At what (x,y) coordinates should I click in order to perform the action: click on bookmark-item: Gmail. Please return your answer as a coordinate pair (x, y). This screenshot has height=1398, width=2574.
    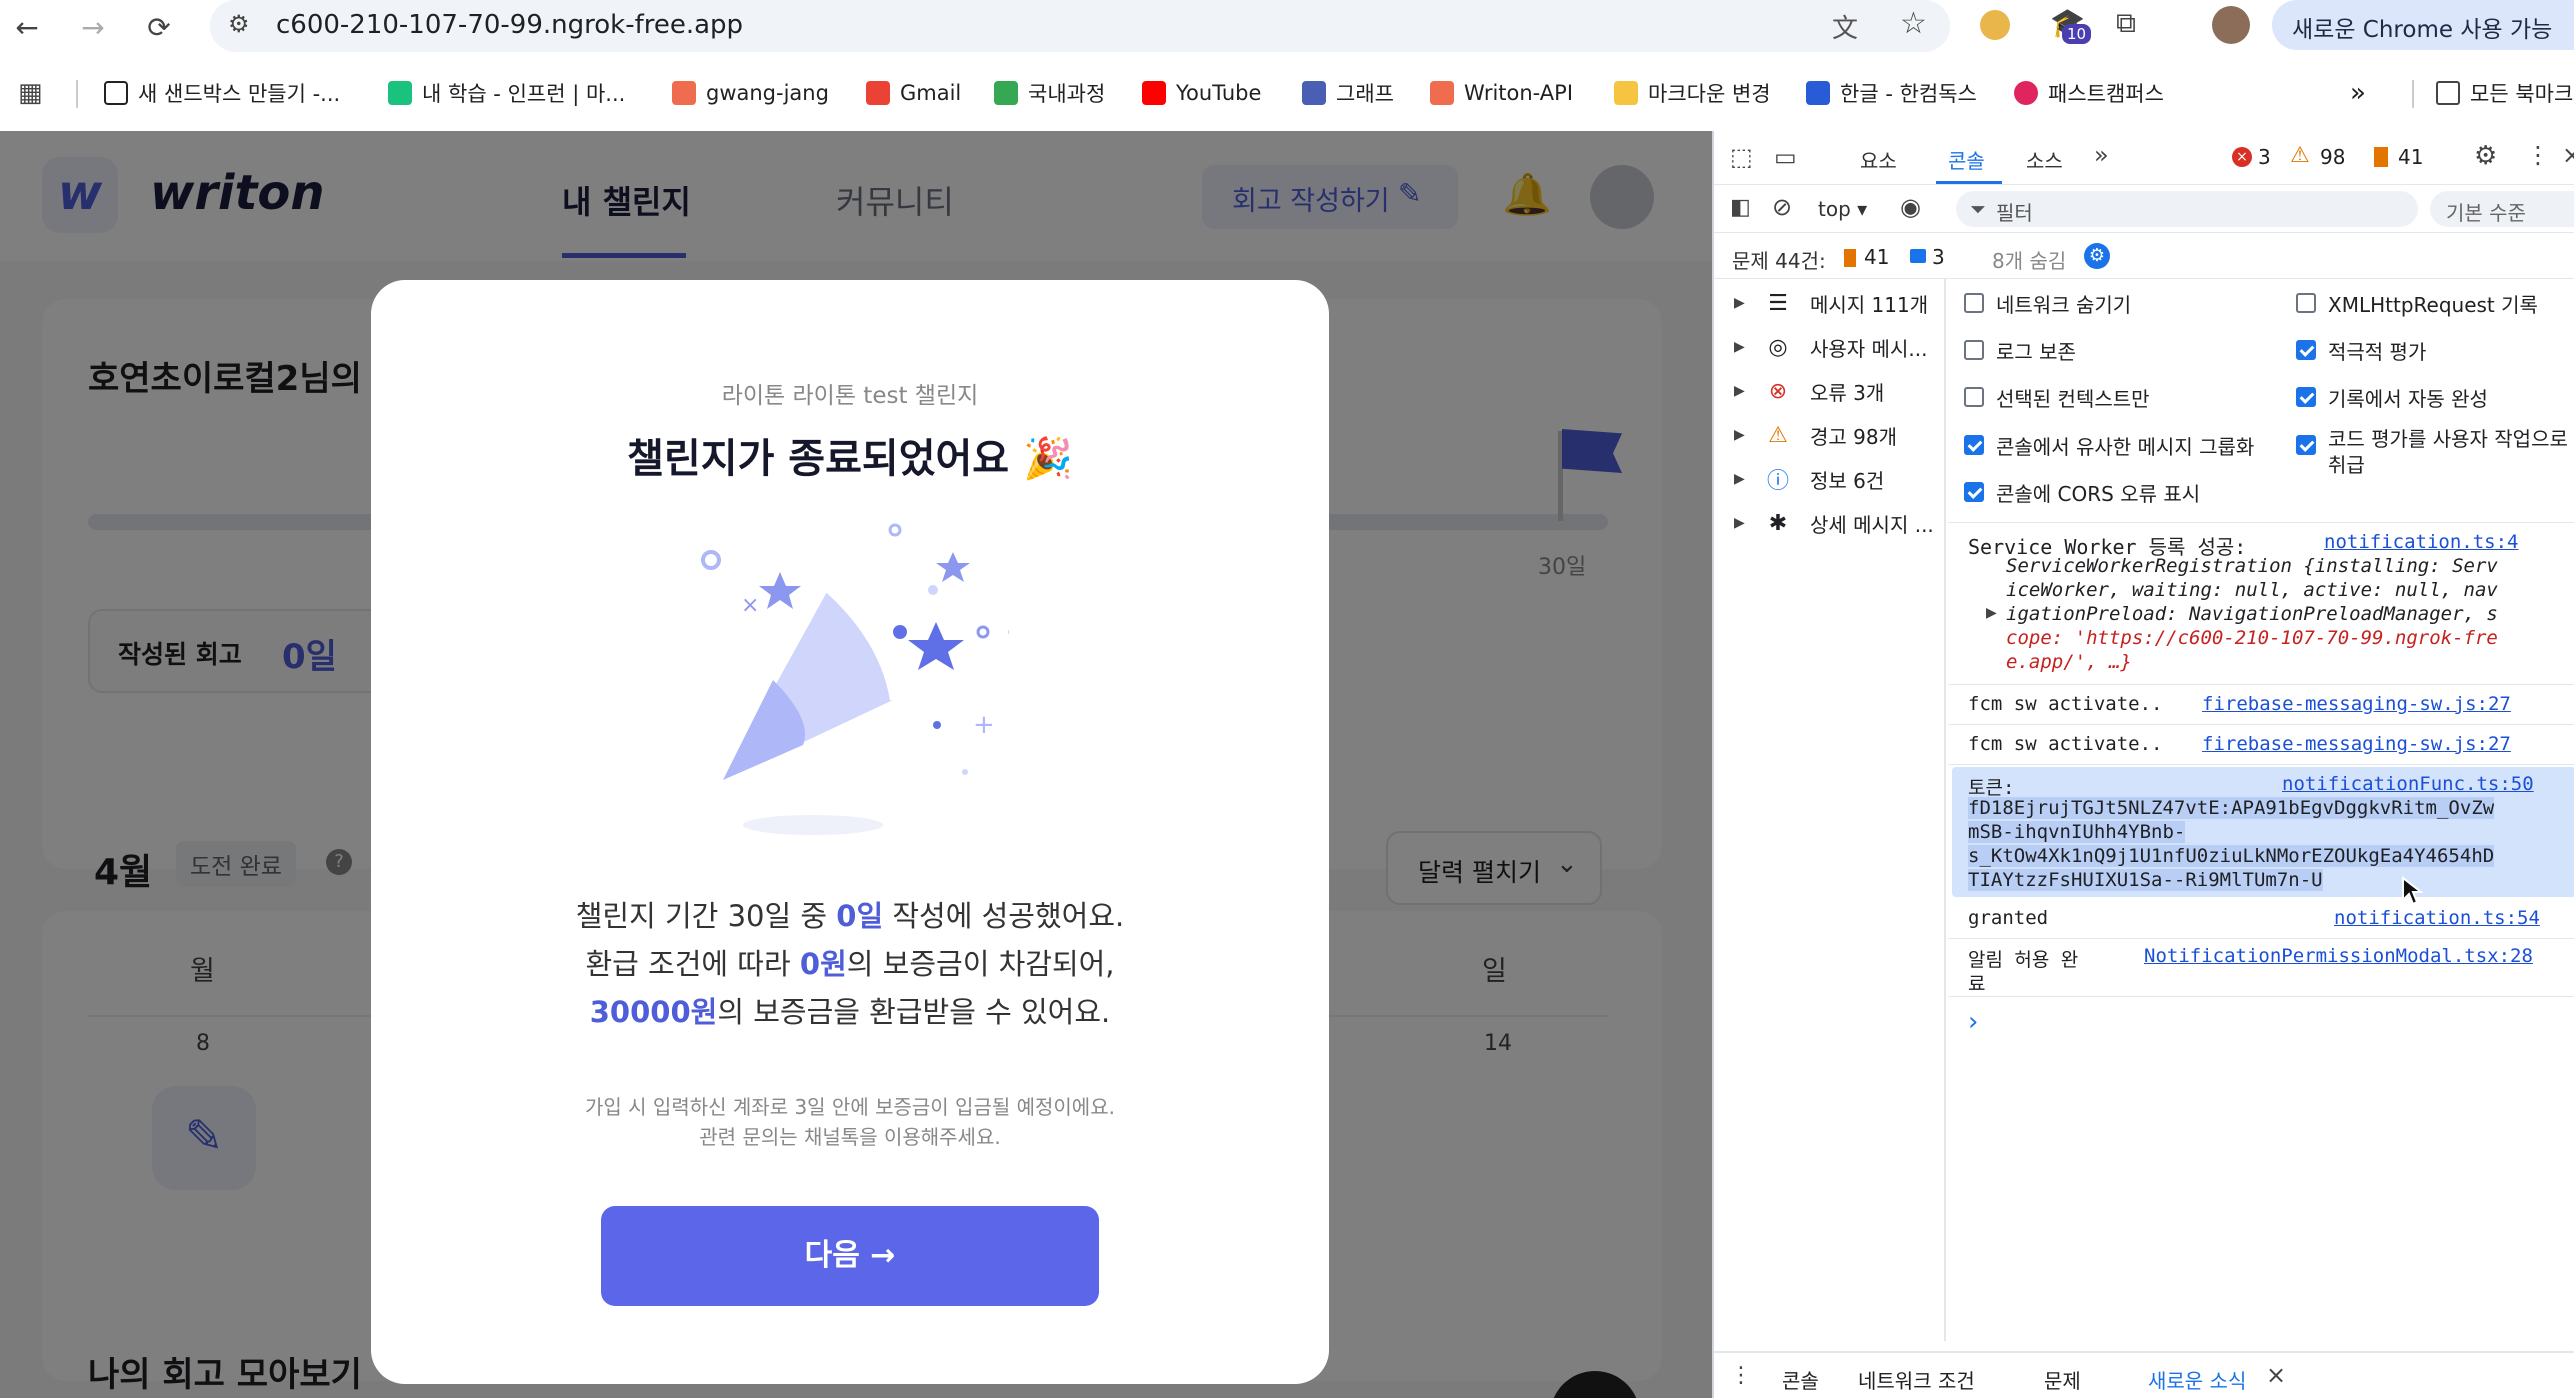
    Looking at the image, I should click on (913, 93).